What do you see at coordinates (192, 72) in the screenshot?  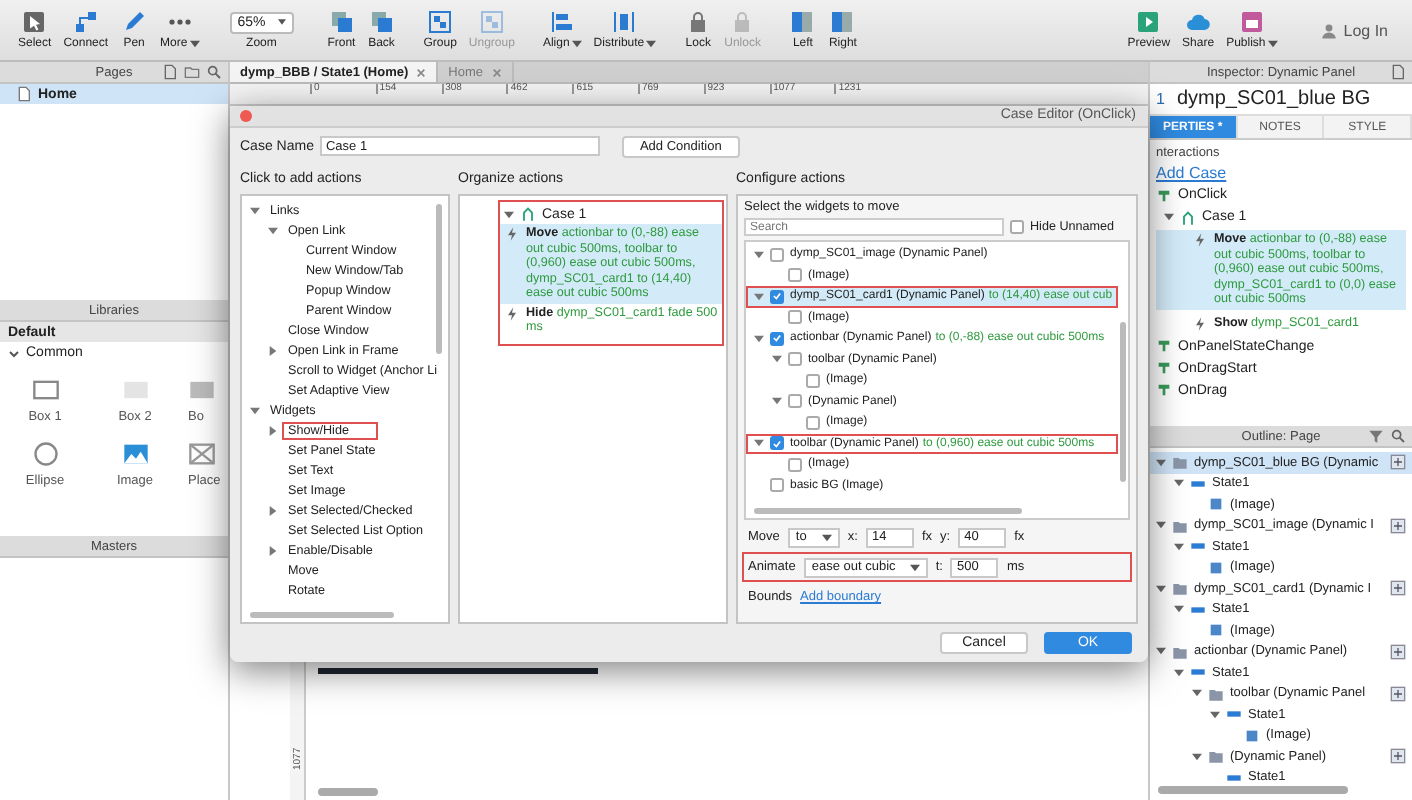 I see `folder-icon` at bounding box center [192, 72].